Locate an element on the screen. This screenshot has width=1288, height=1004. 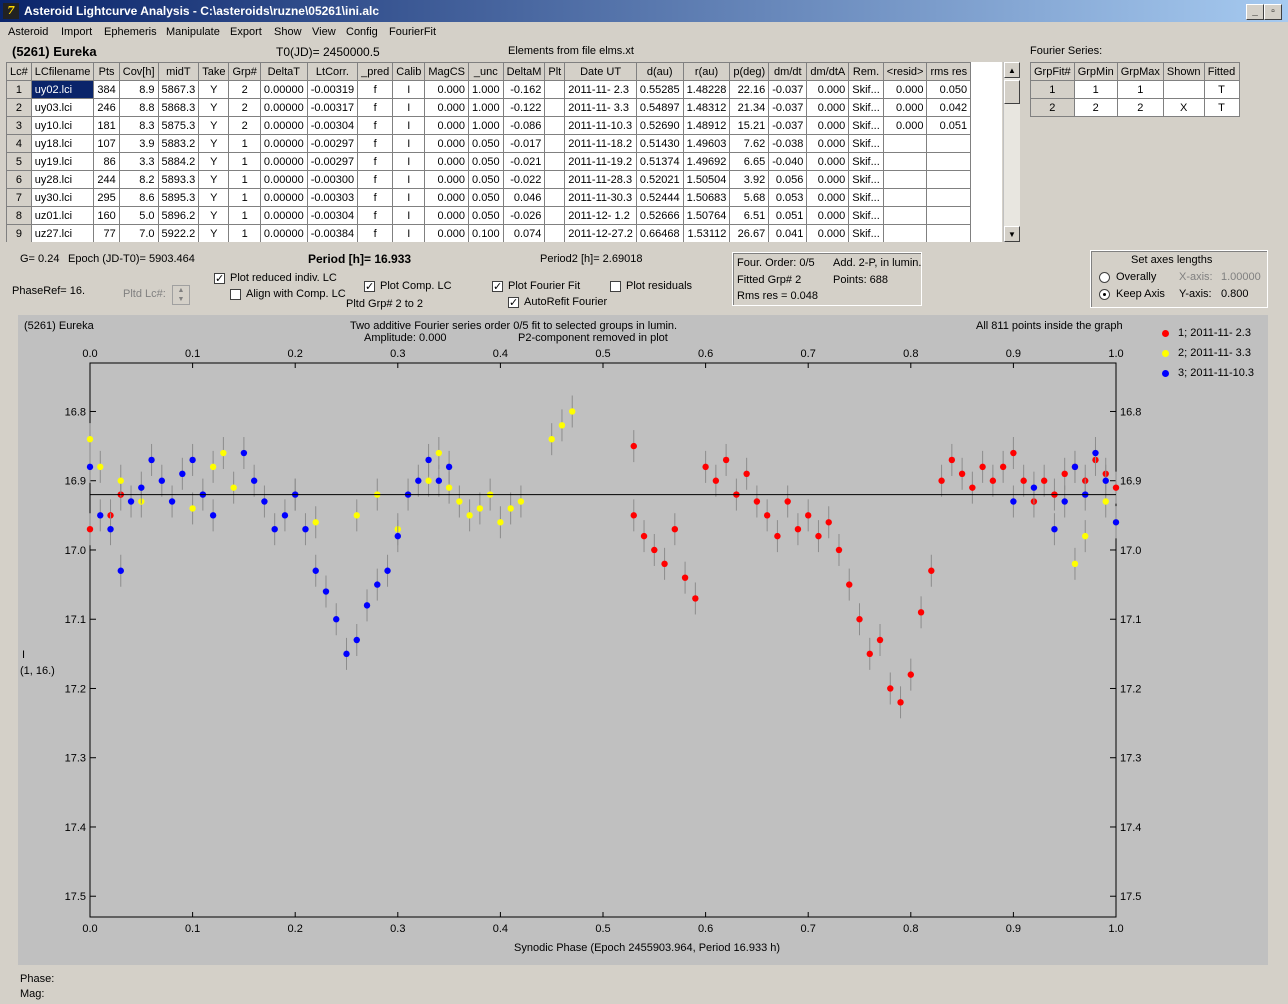
lc-cell: 0.51430 is located at coordinates (659, 143).